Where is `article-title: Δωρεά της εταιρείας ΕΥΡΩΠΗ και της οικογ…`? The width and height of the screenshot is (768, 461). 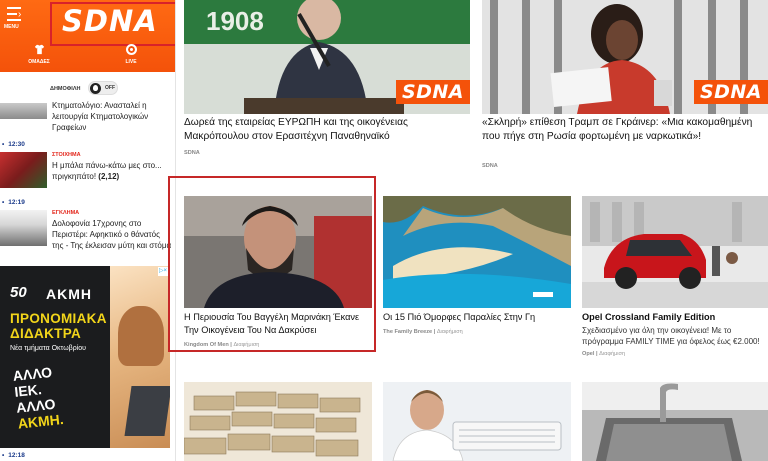 article-title: Δωρεά της εταιρείας ΕΥΡΩΠΗ και της οικογ… is located at coordinates (327, 129).